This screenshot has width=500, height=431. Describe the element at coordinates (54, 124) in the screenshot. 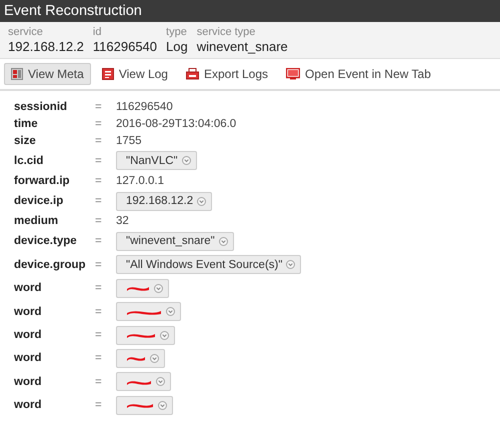

I see `meta-key: time` at that location.